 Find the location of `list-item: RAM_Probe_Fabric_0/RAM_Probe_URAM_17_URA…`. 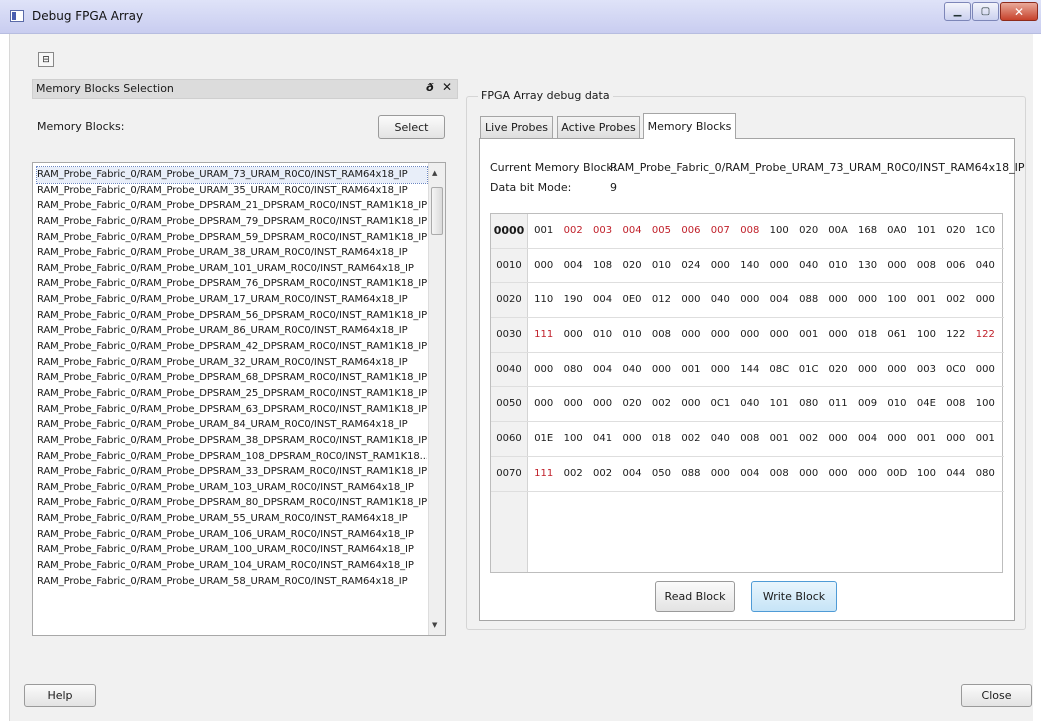

list-item: RAM_Probe_Fabric_0/RAM_Probe_URAM_17_URA… is located at coordinates (232, 300).